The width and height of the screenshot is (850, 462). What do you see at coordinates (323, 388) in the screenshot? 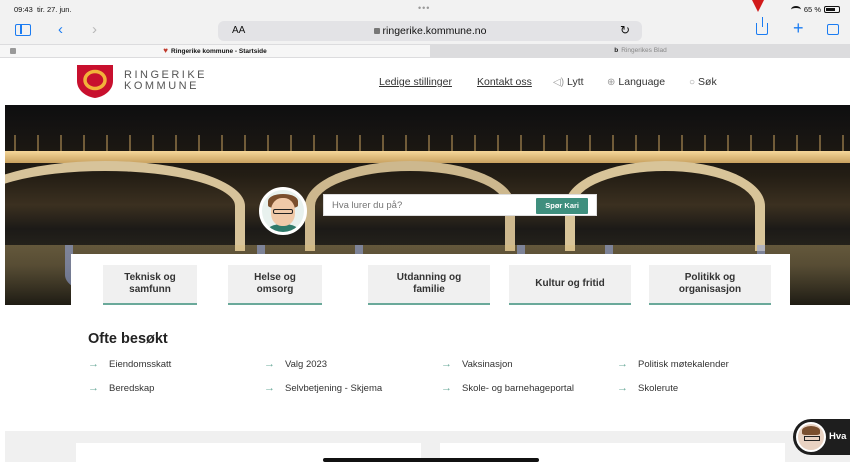
I see `link-selvbetjening: → Selvbetjening - Skjema` at bounding box center [323, 388].